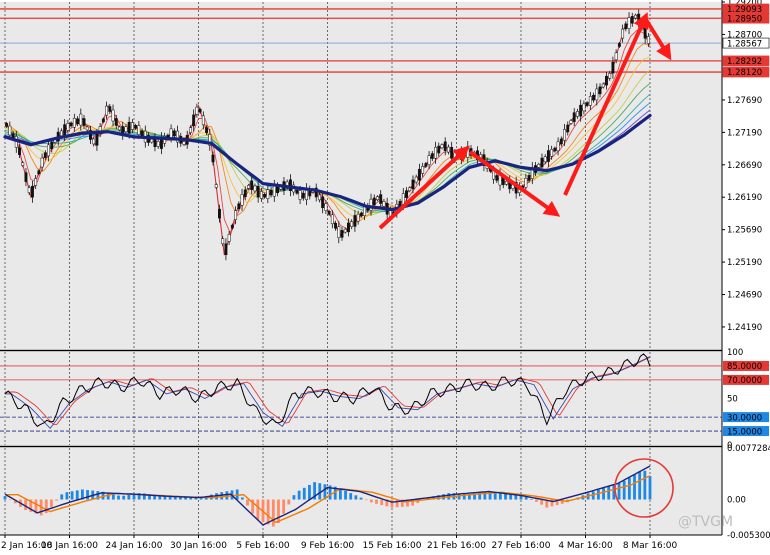  What do you see at coordinates (744, 367) in the screenshot?
I see `osc-level-label: 85.0000` at bounding box center [744, 367].